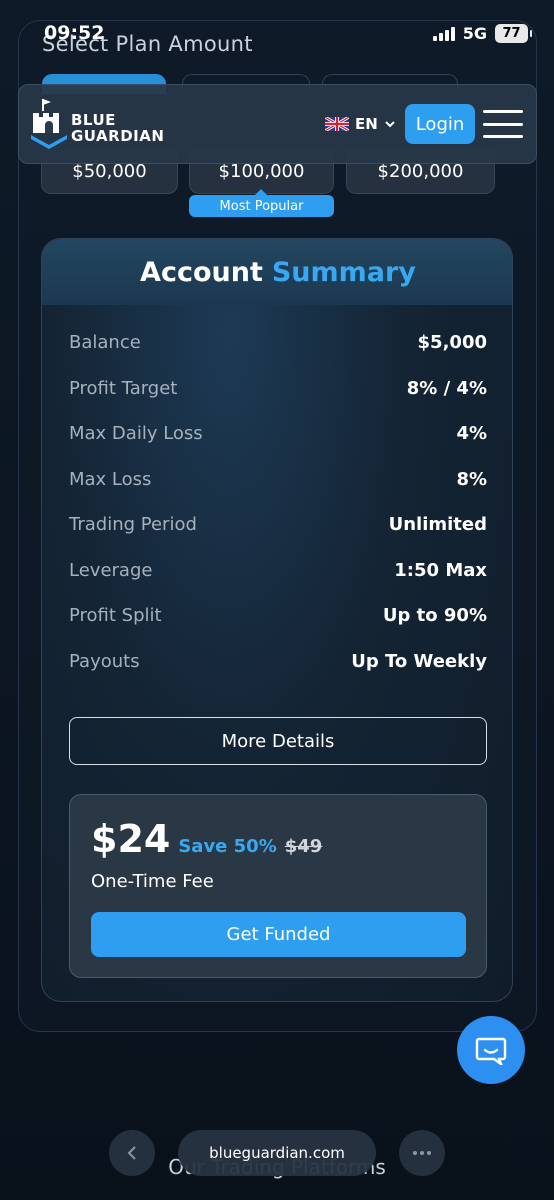  Describe the element at coordinates (474, 33) in the screenshot. I see `network-type: 5G` at that location.